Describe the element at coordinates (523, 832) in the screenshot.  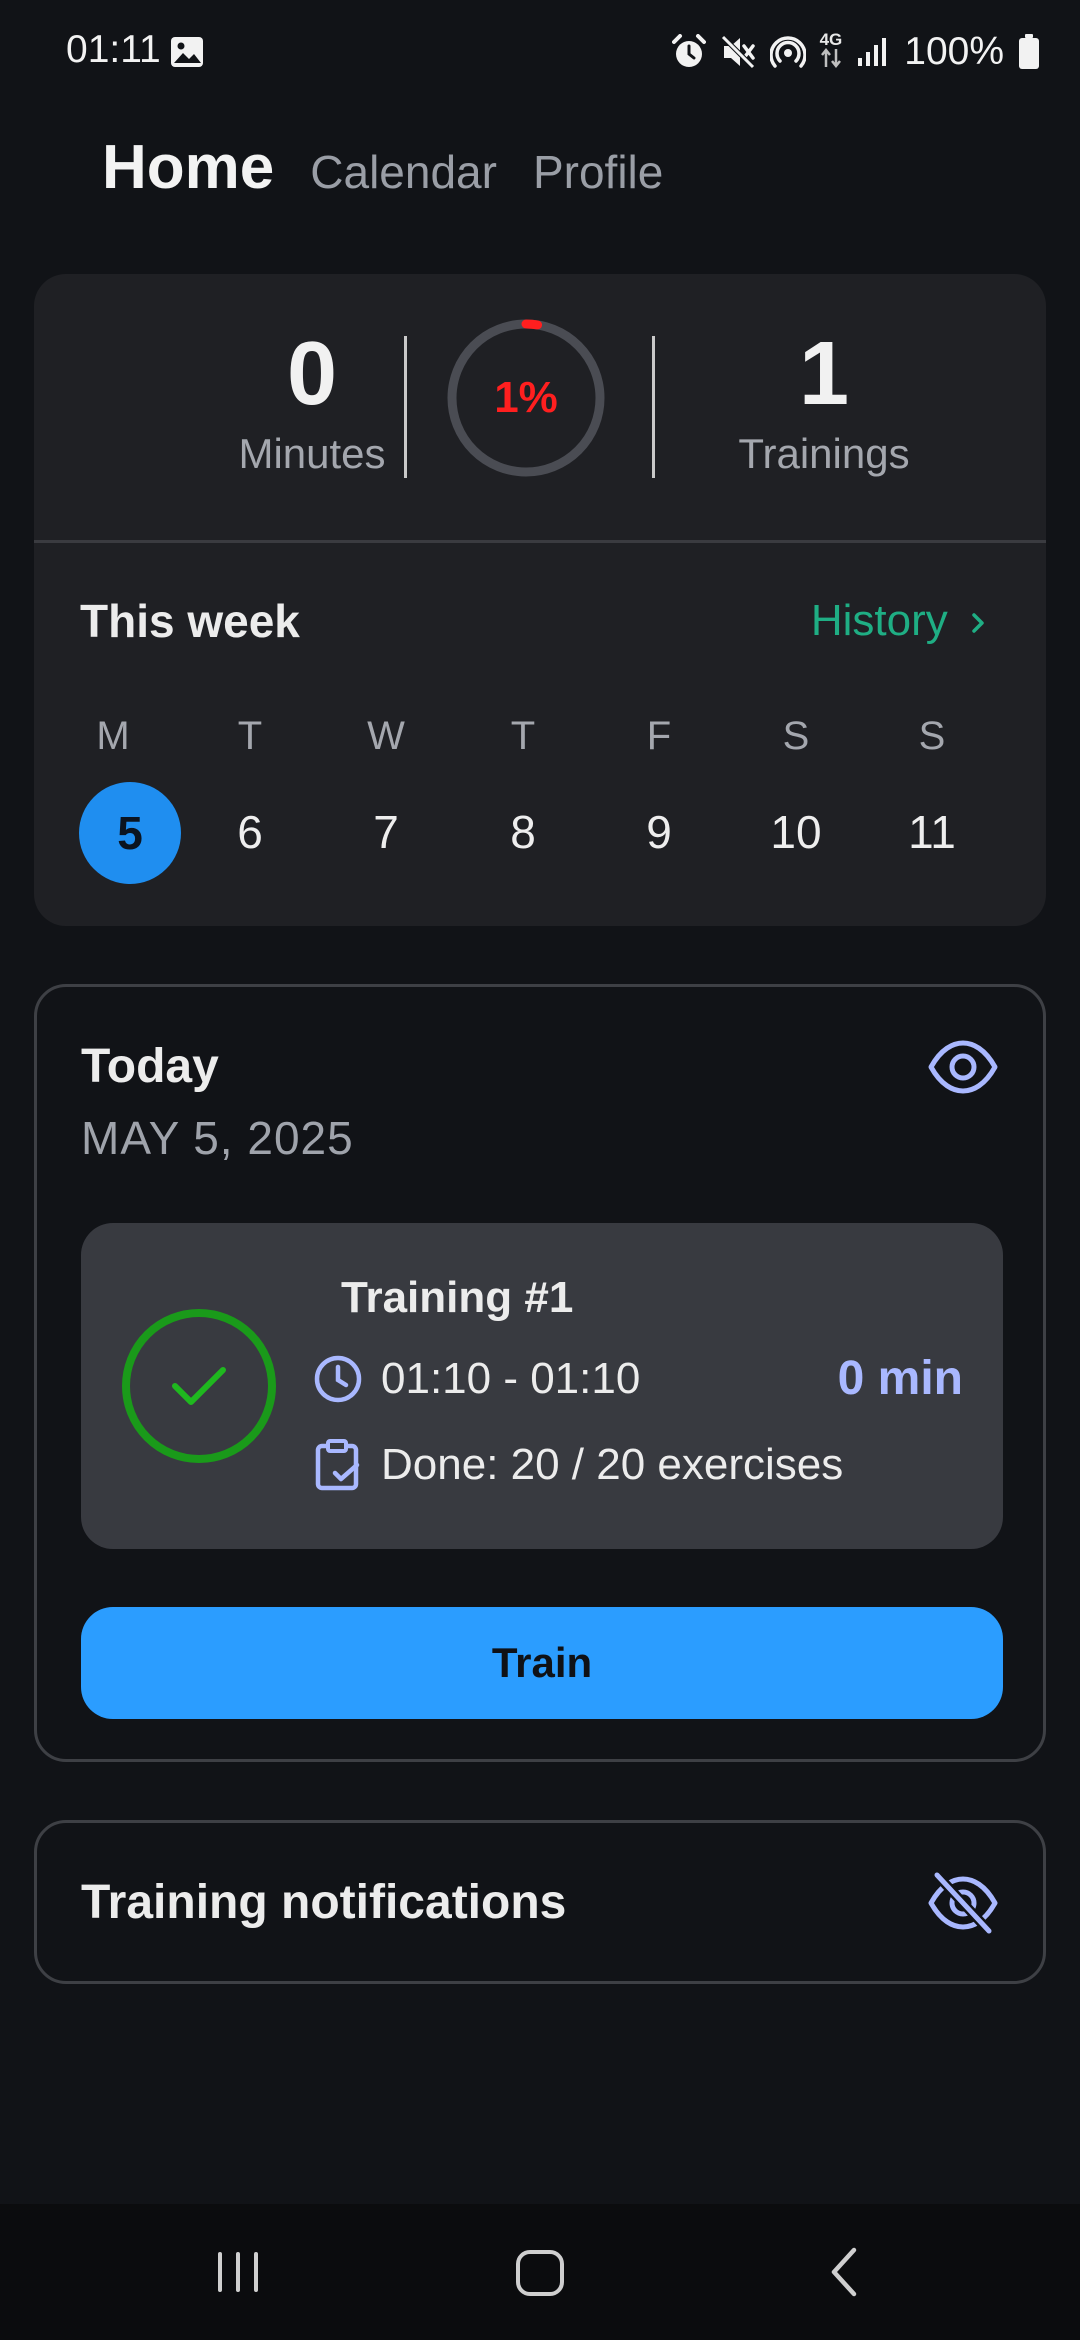
I see `day-8: 8` at that location.